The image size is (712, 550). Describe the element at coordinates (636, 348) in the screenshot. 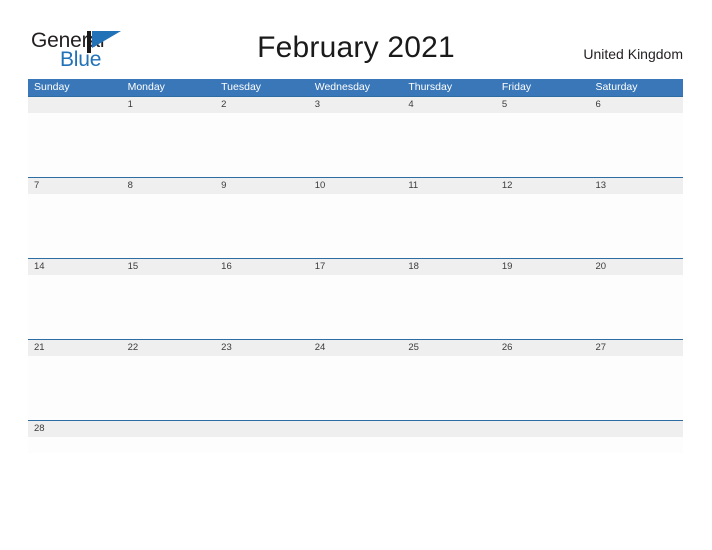

I see `day-number: 27` at that location.